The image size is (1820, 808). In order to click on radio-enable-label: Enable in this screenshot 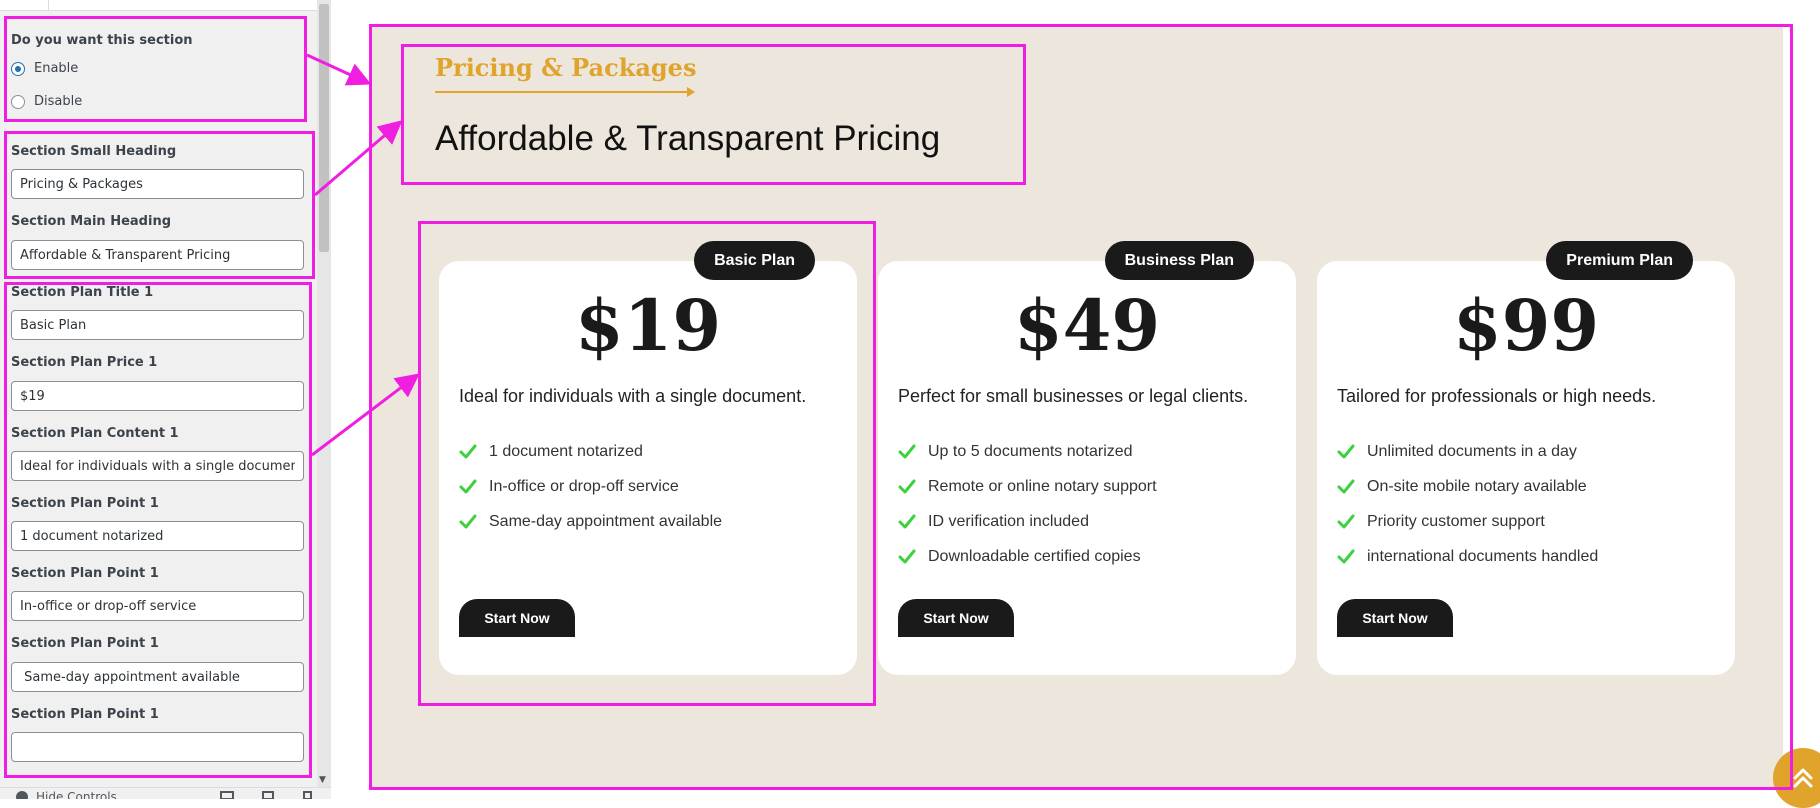, I will do `click(56, 68)`.